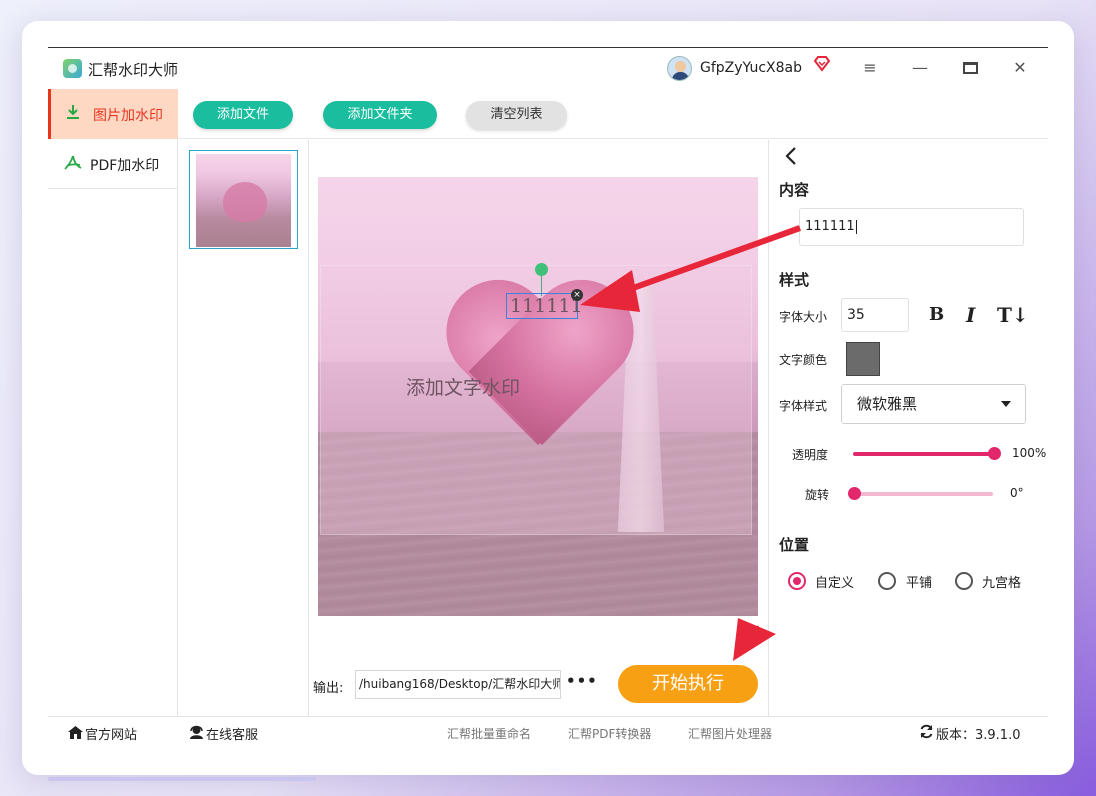  Describe the element at coordinates (125, 166) in the screenshot. I see `sidebar-item-label: PDF加水印` at that location.